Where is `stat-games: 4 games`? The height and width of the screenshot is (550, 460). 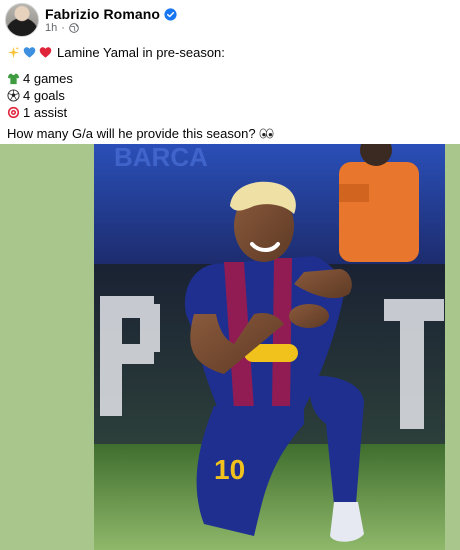
stat-games: 4 games is located at coordinates (48, 78).